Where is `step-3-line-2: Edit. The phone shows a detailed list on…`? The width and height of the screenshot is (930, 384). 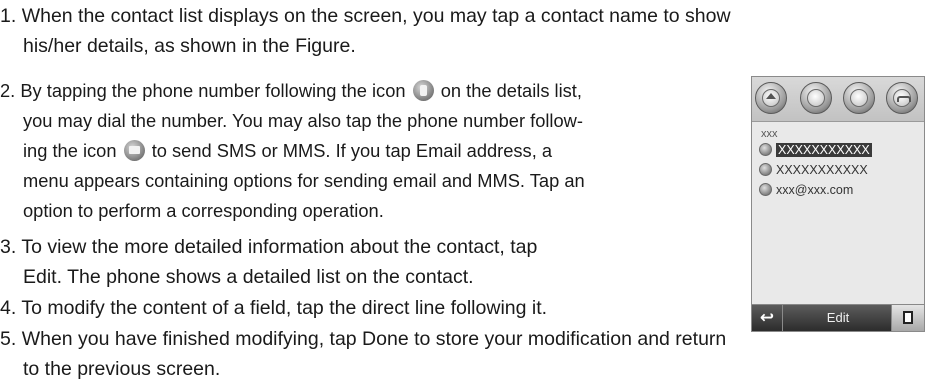 step-3-line-2: Edit. The phone shows a detailed list on… is located at coordinates (248, 277).